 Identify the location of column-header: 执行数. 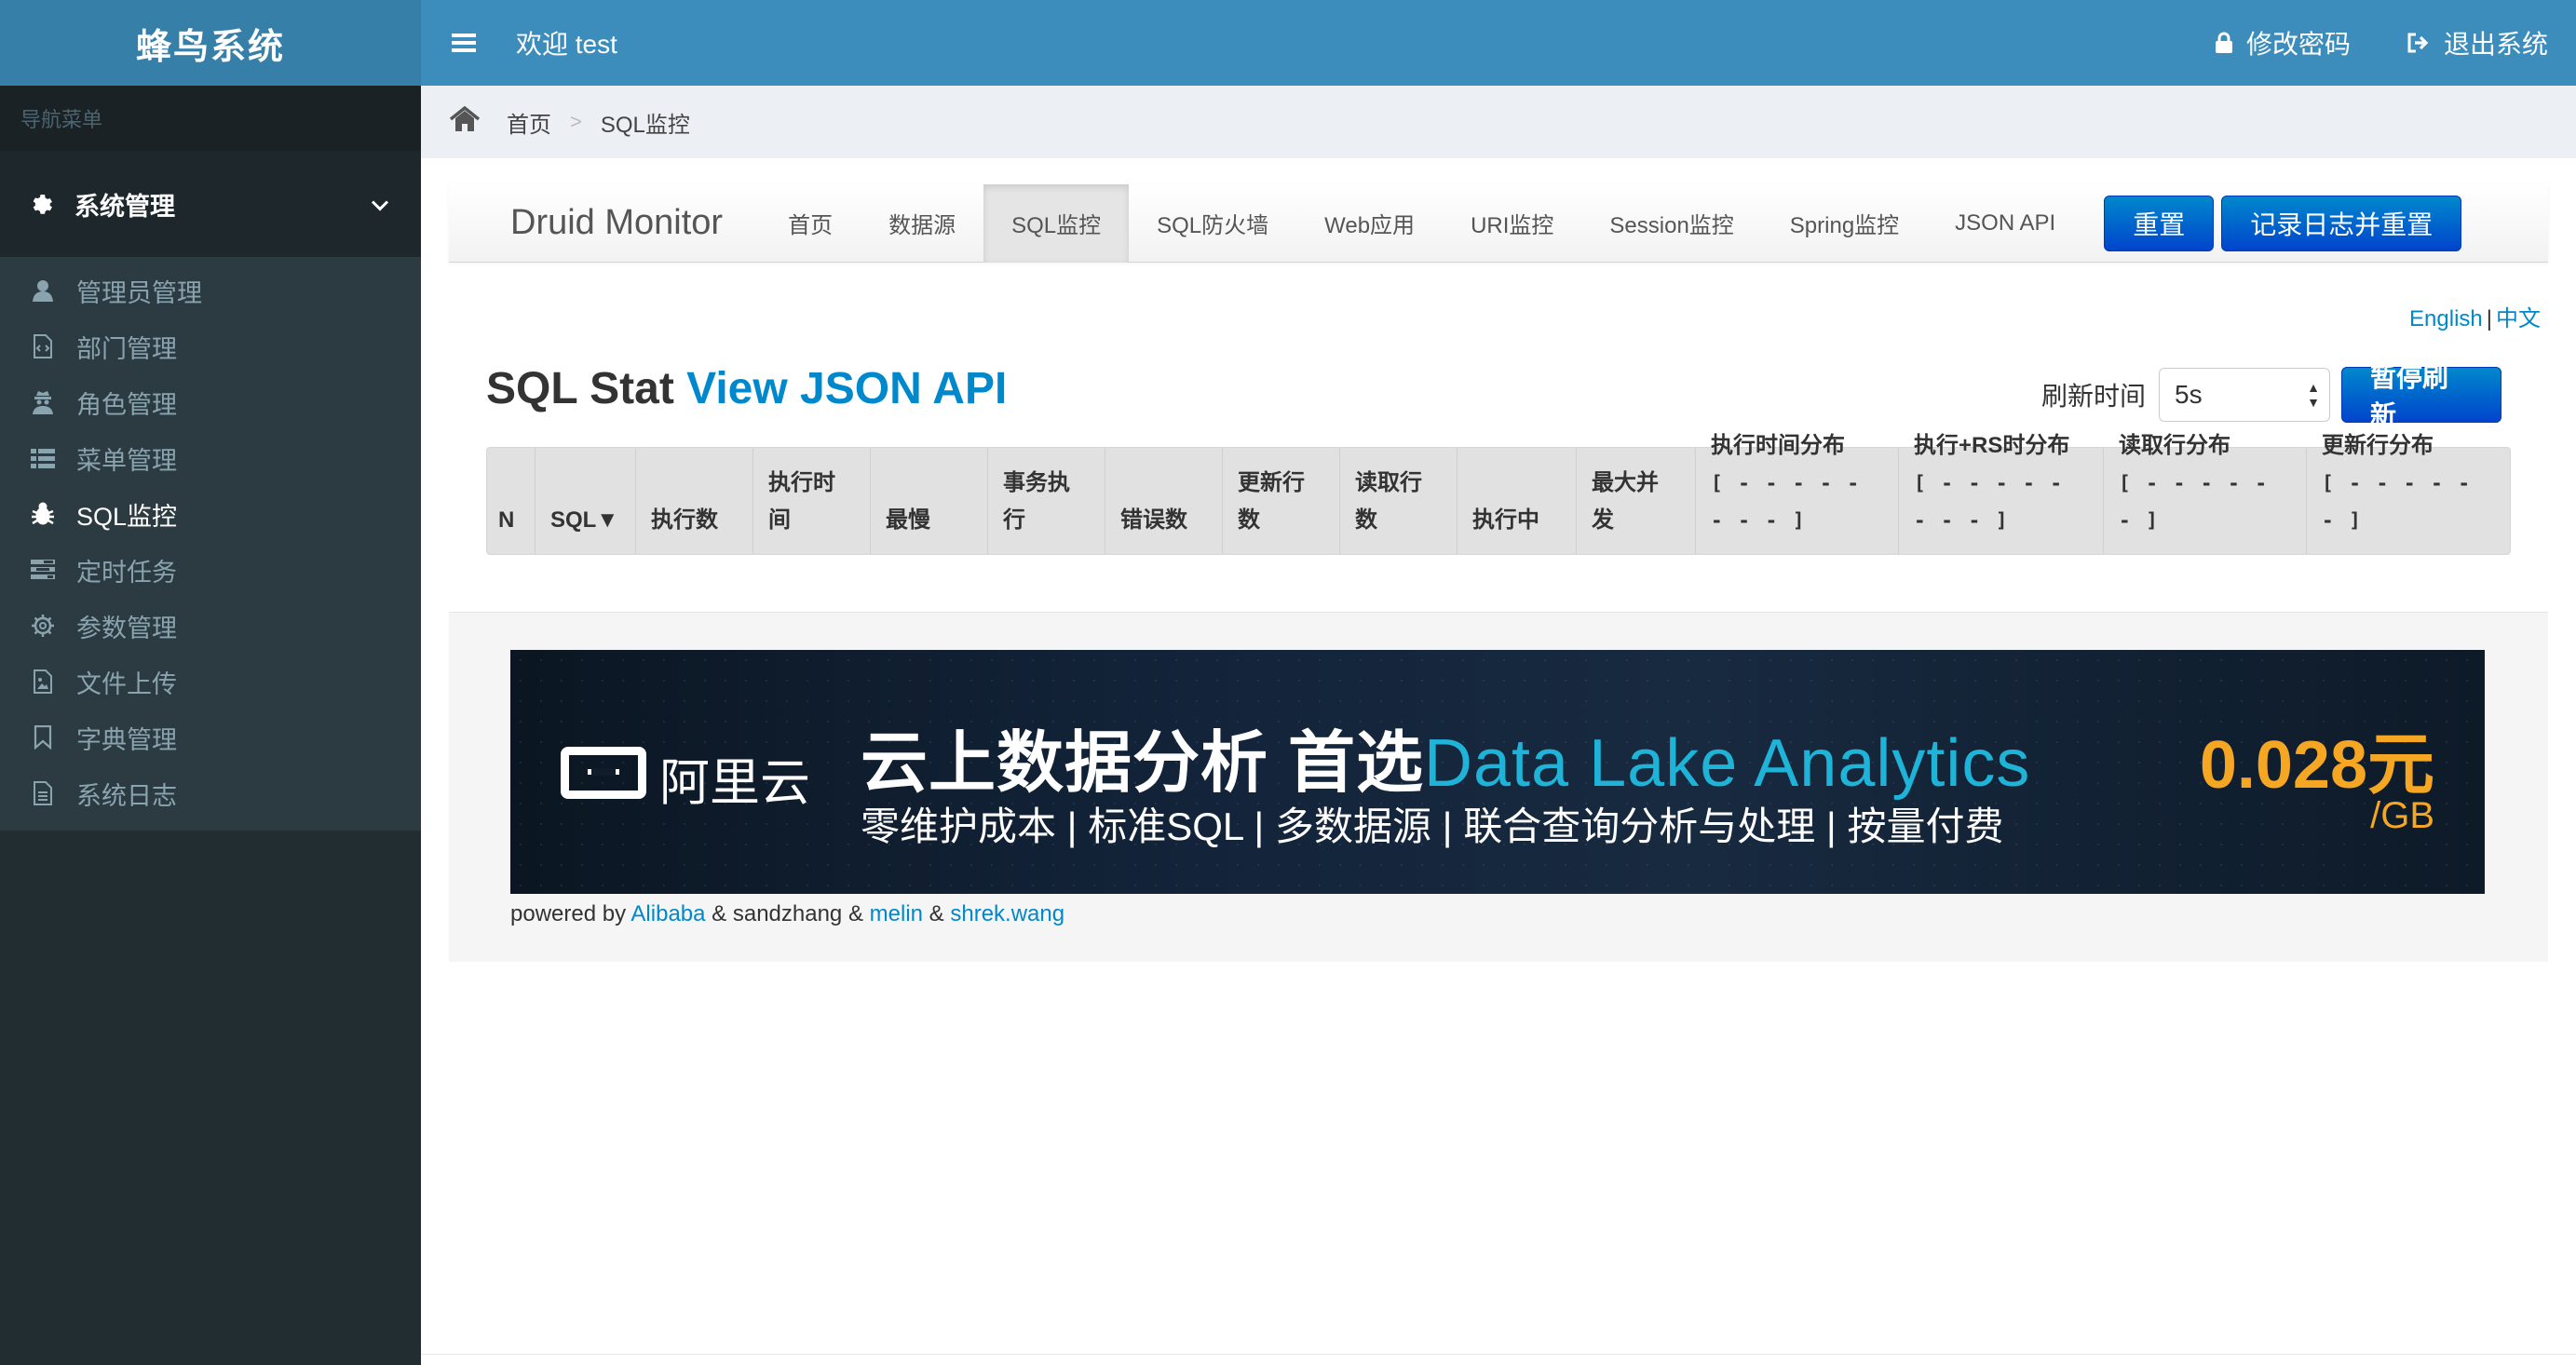
(694, 501).